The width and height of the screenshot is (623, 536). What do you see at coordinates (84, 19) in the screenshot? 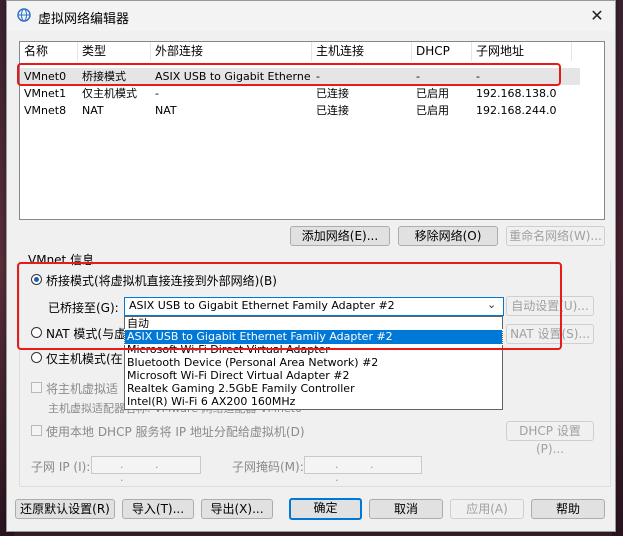
I see `window-title: 虚拟网络编辑器` at bounding box center [84, 19].